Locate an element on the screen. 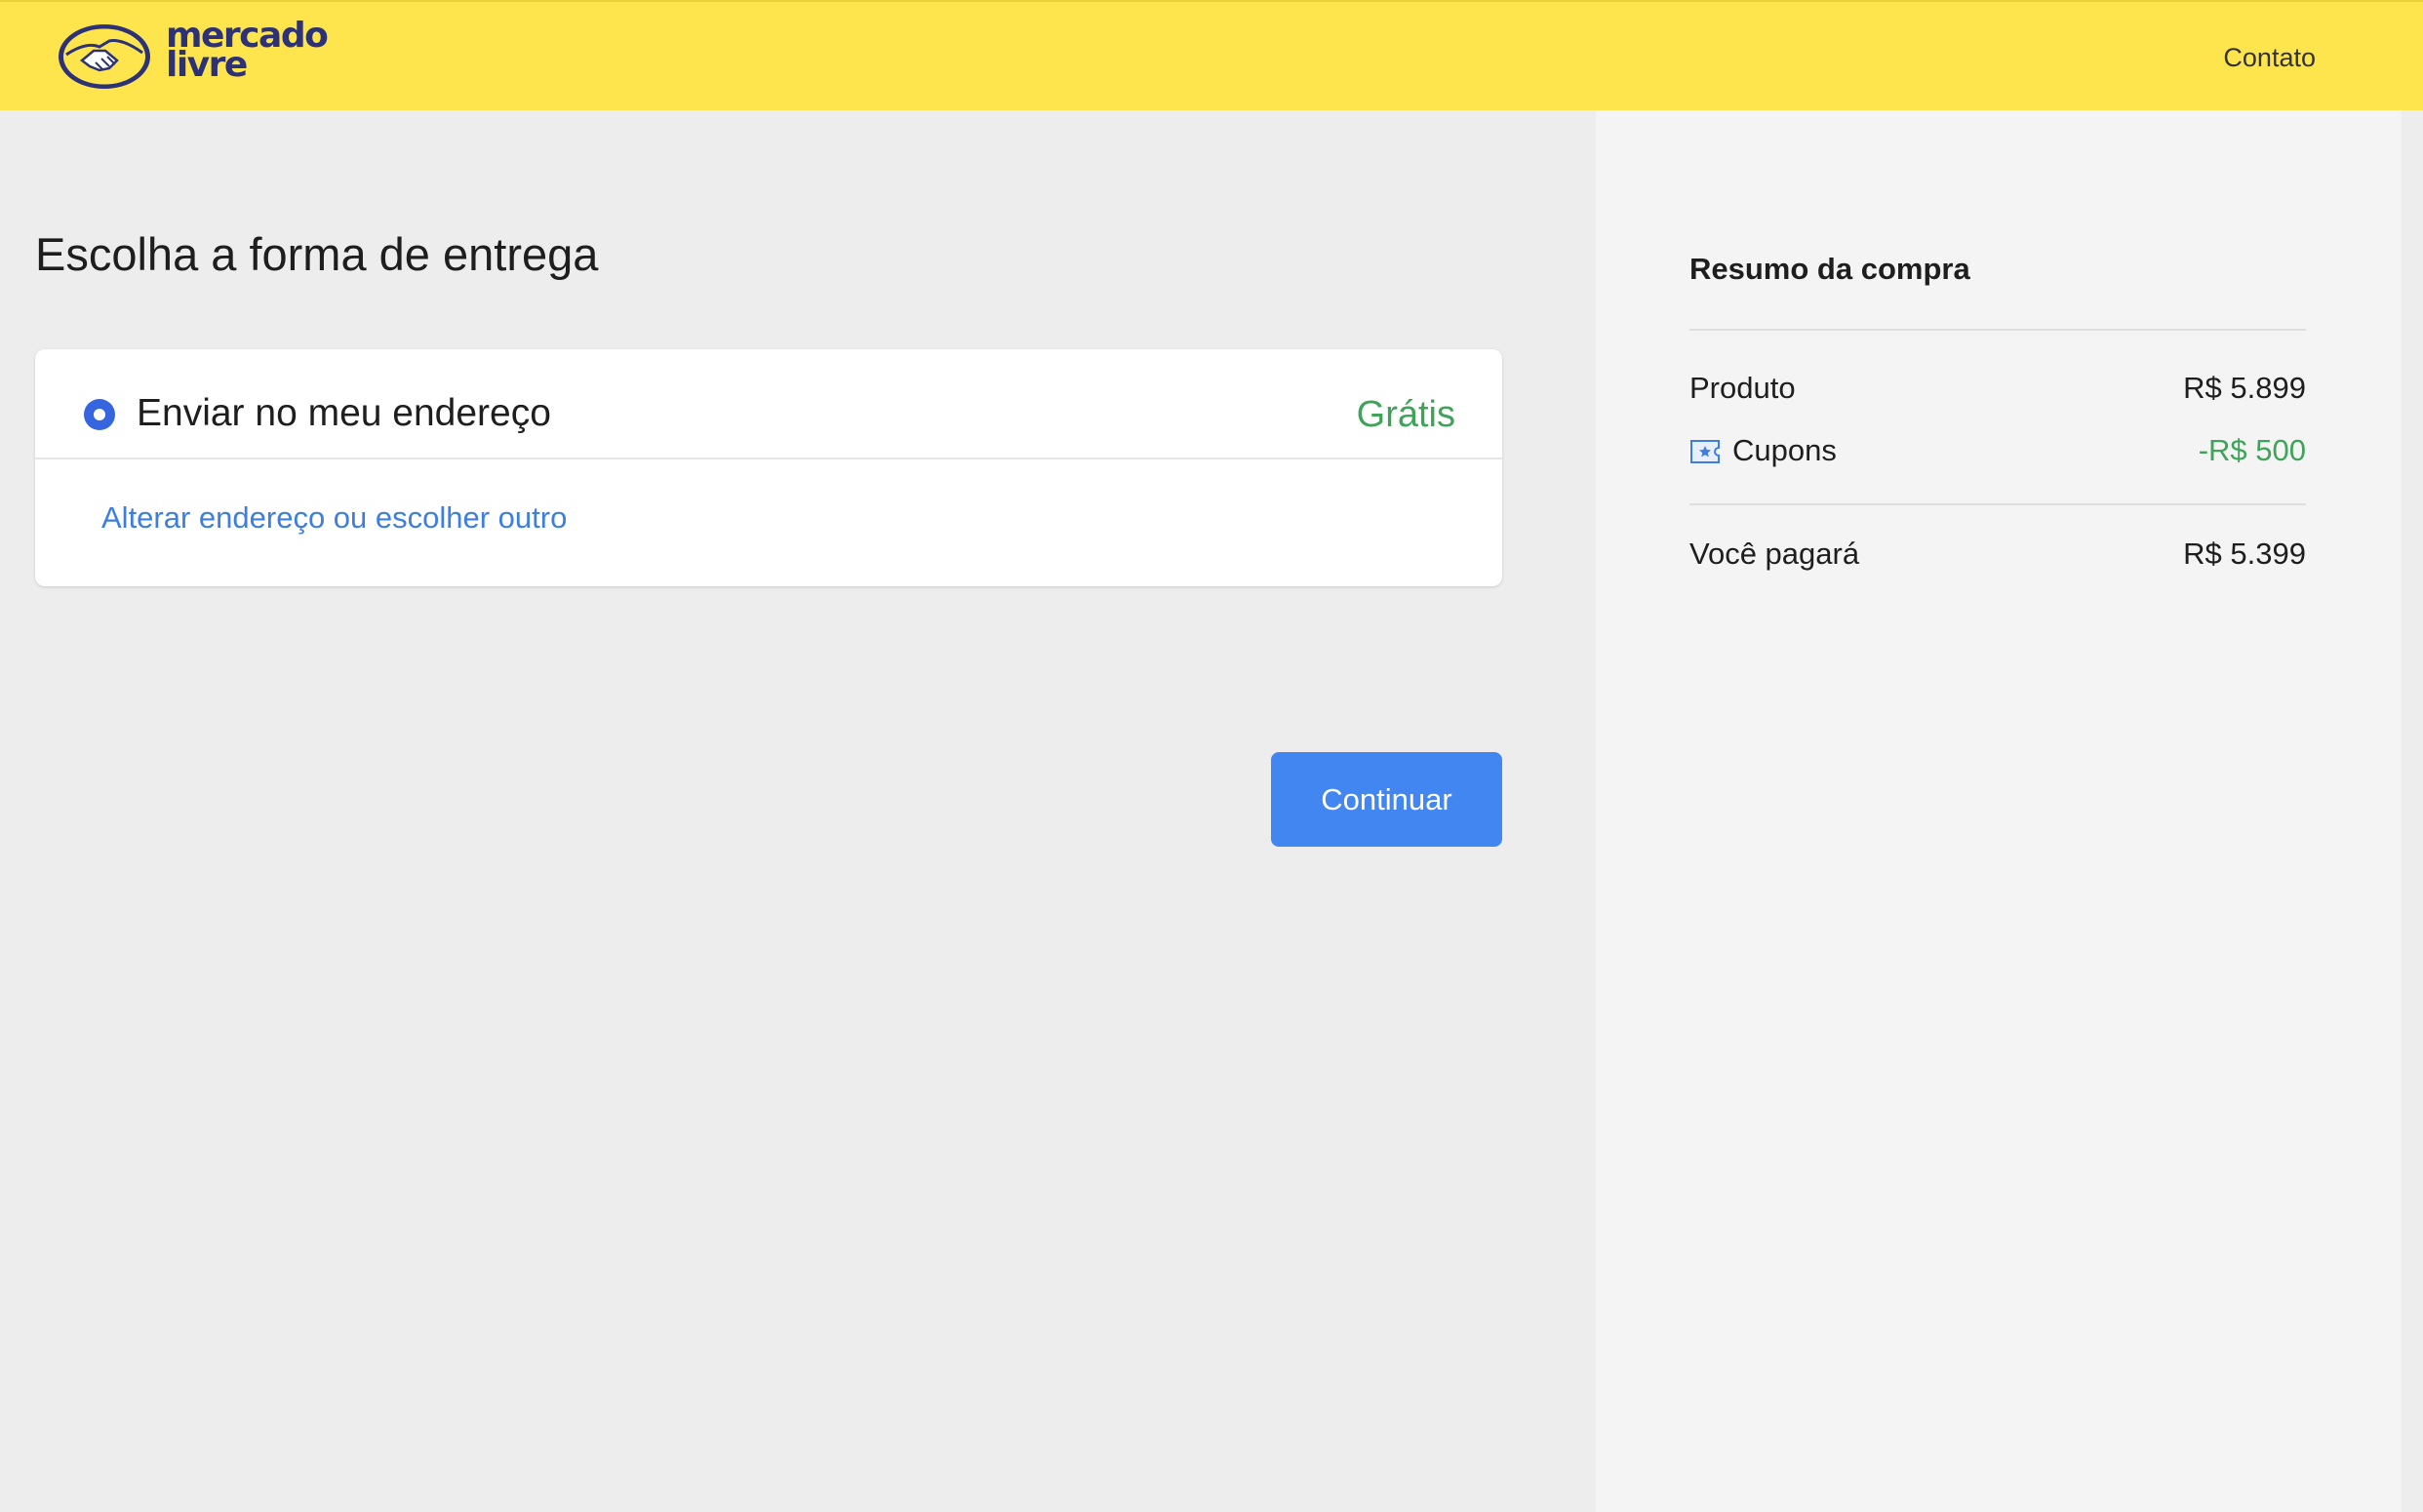 The image size is (2423, 1512). summary-divider-bottom is located at coordinates (1997, 504).